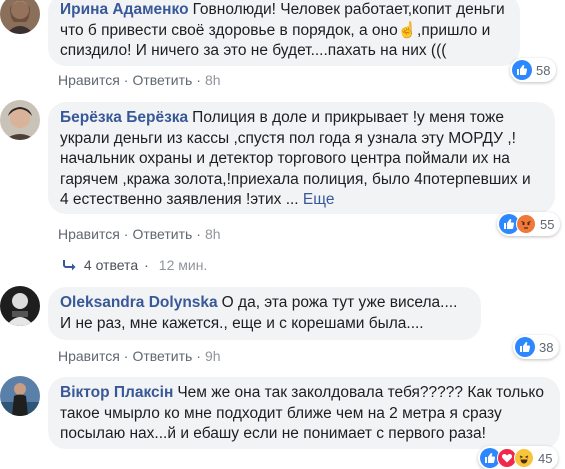 The width and height of the screenshot is (565, 469). What do you see at coordinates (319, 199) in the screenshot?
I see `see-more-link: Еще` at bounding box center [319, 199].